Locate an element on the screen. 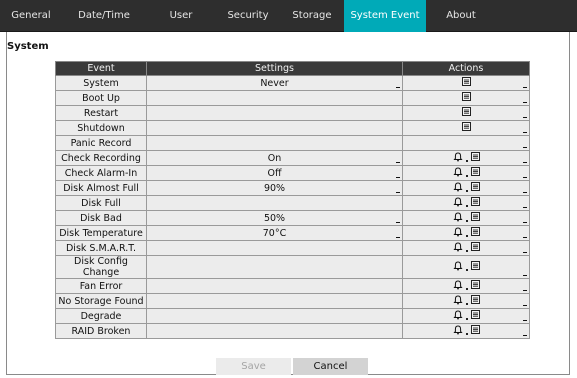 This screenshot has height=378, width=577. event-name-cell: Disk Full is located at coordinates (101, 203).